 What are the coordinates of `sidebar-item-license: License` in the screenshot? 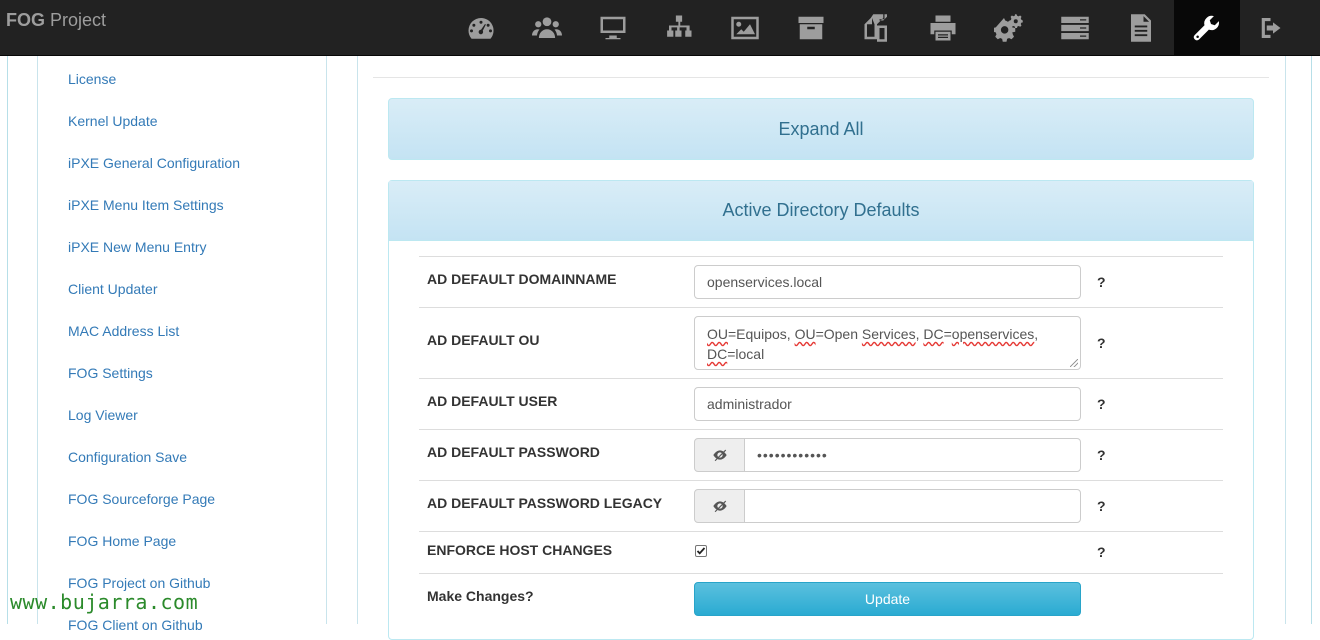 It's located at (92, 79).